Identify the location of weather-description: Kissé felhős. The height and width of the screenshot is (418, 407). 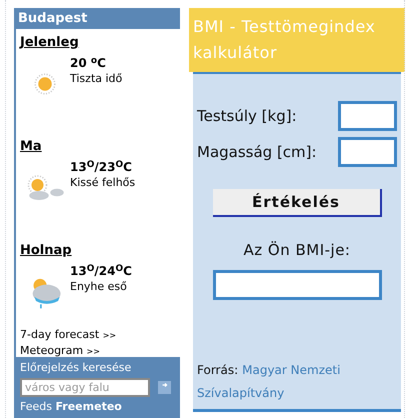
(103, 183).